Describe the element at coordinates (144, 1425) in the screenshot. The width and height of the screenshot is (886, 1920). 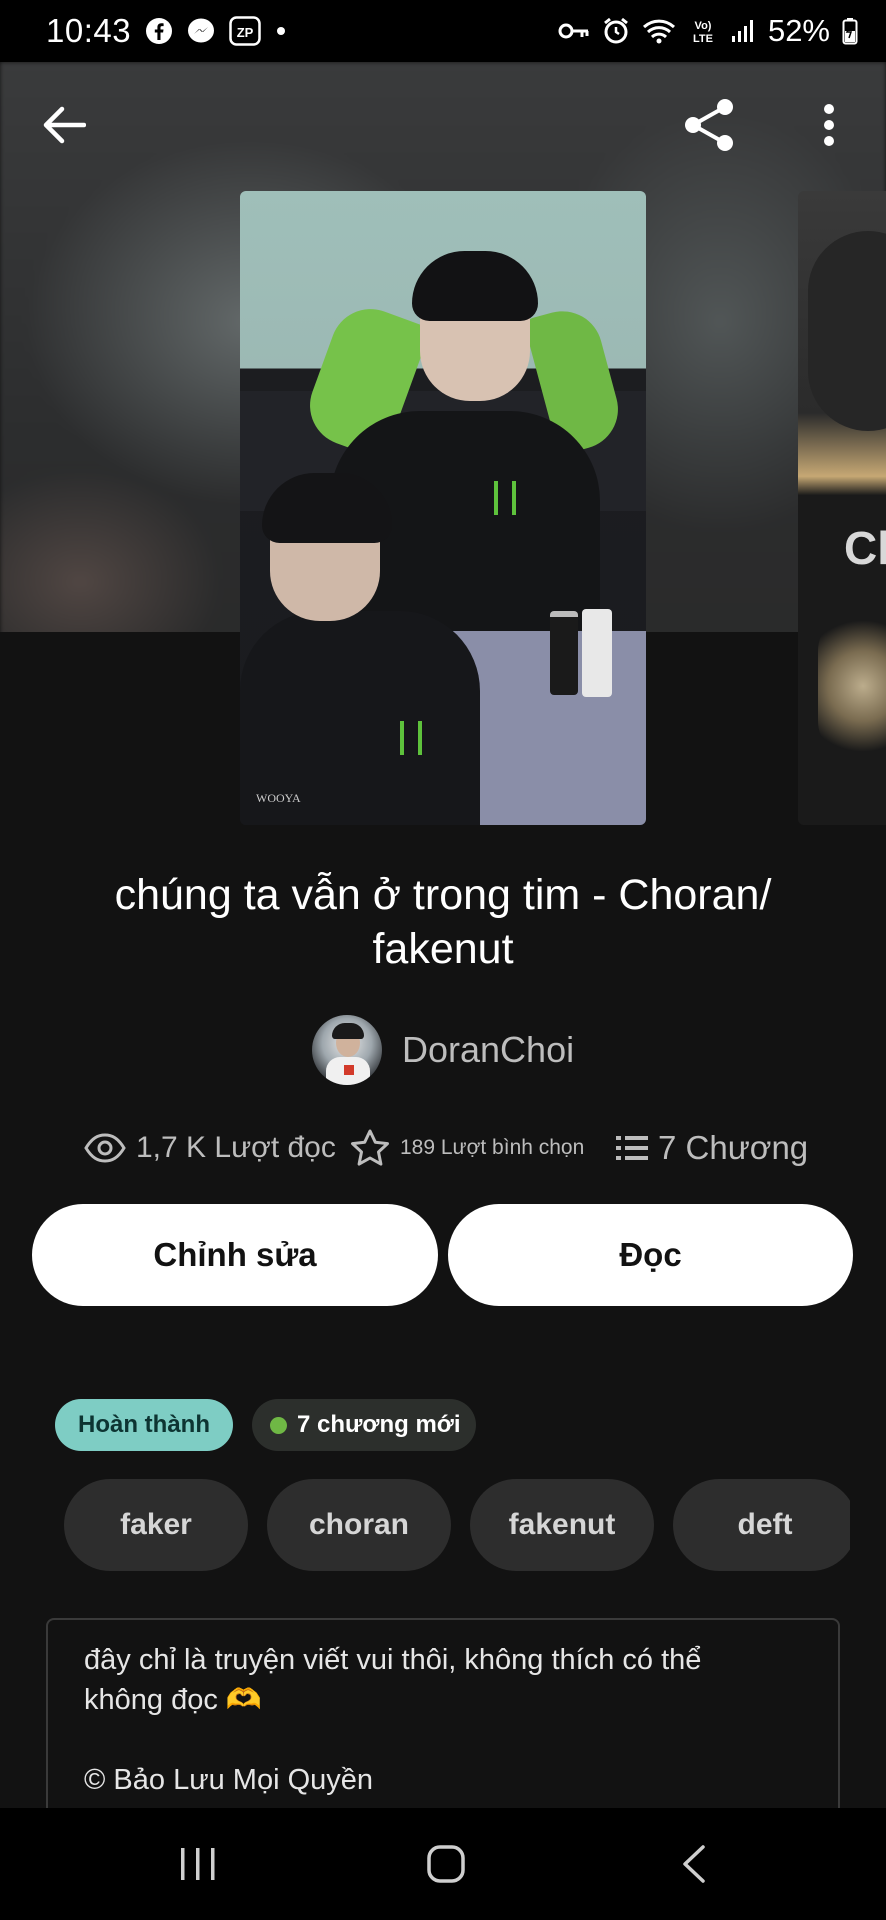
I see `status-badge: Hoàn thành` at that location.